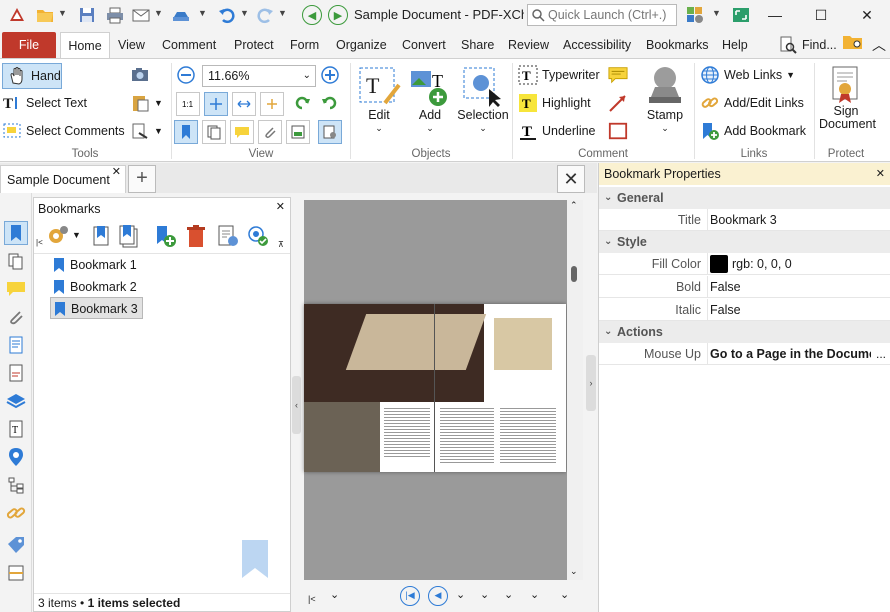 The width and height of the screenshot is (890, 612). What do you see at coordinates (821, 15) in the screenshot?
I see `maximize-button: ☐` at bounding box center [821, 15].